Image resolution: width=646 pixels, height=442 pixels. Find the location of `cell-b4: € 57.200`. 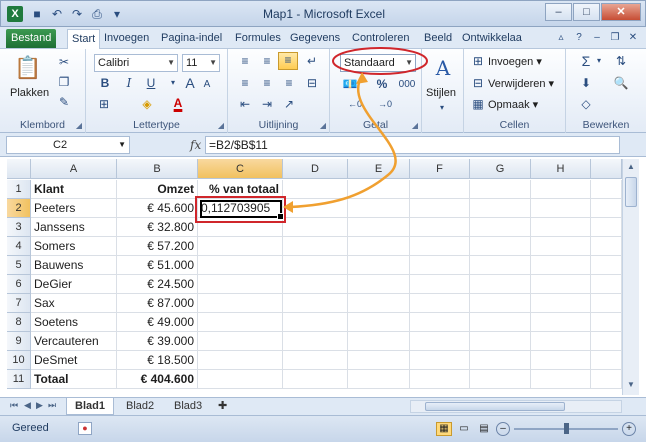

cell-b4: € 57.200 is located at coordinates (157, 246).